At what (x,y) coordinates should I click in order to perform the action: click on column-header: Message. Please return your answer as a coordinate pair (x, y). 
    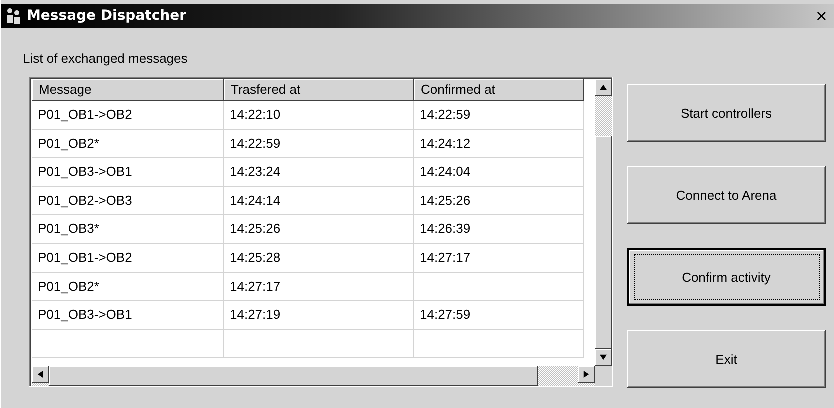
    Looking at the image, I should click on (128, 90).